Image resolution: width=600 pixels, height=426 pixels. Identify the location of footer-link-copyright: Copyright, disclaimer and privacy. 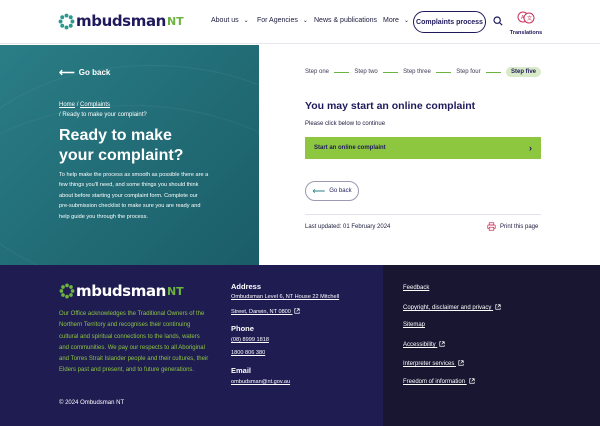
(452, 307).